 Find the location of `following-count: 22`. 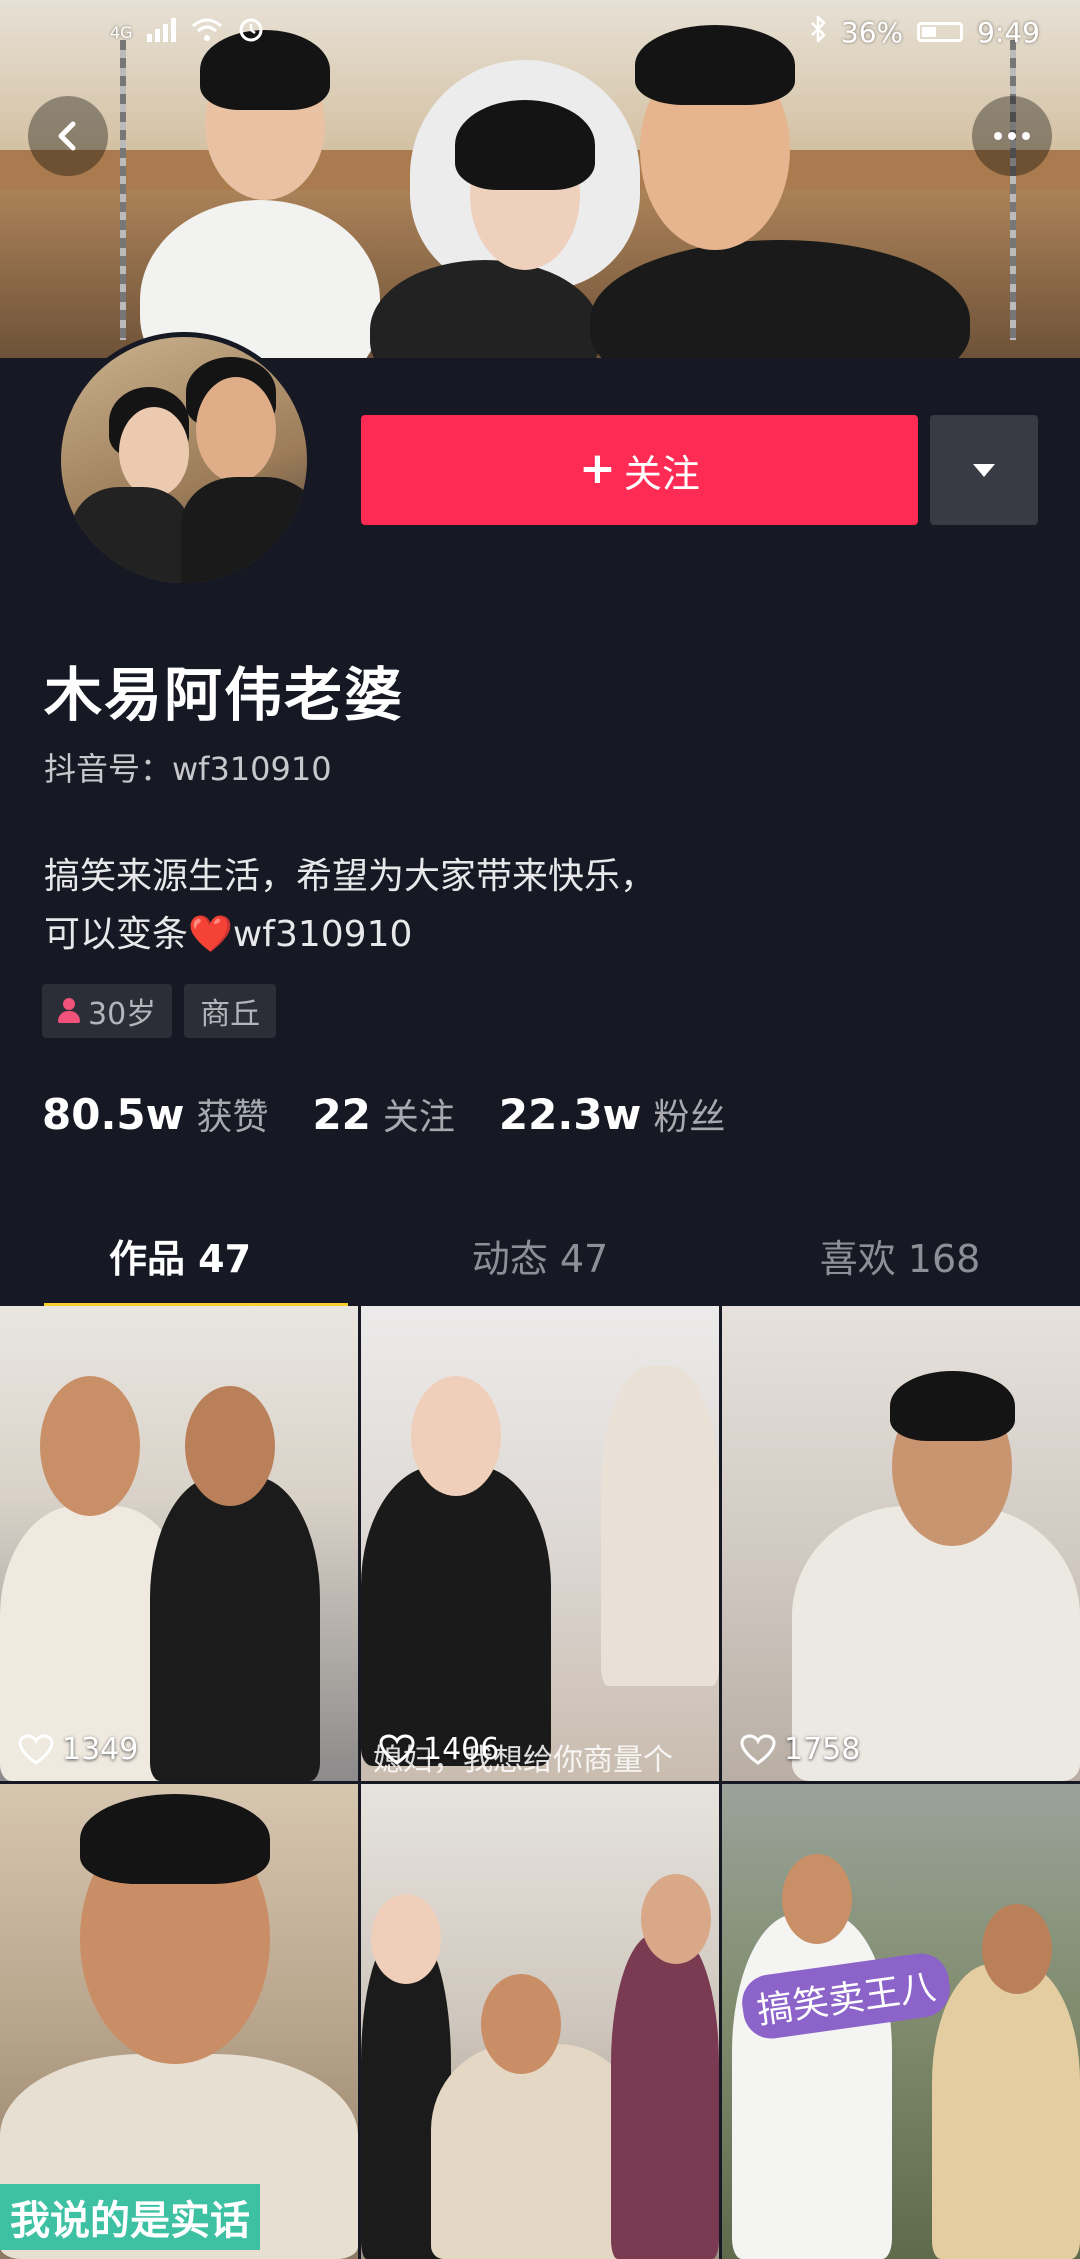

following-count: 22 is located at coordinates (341, 1114).